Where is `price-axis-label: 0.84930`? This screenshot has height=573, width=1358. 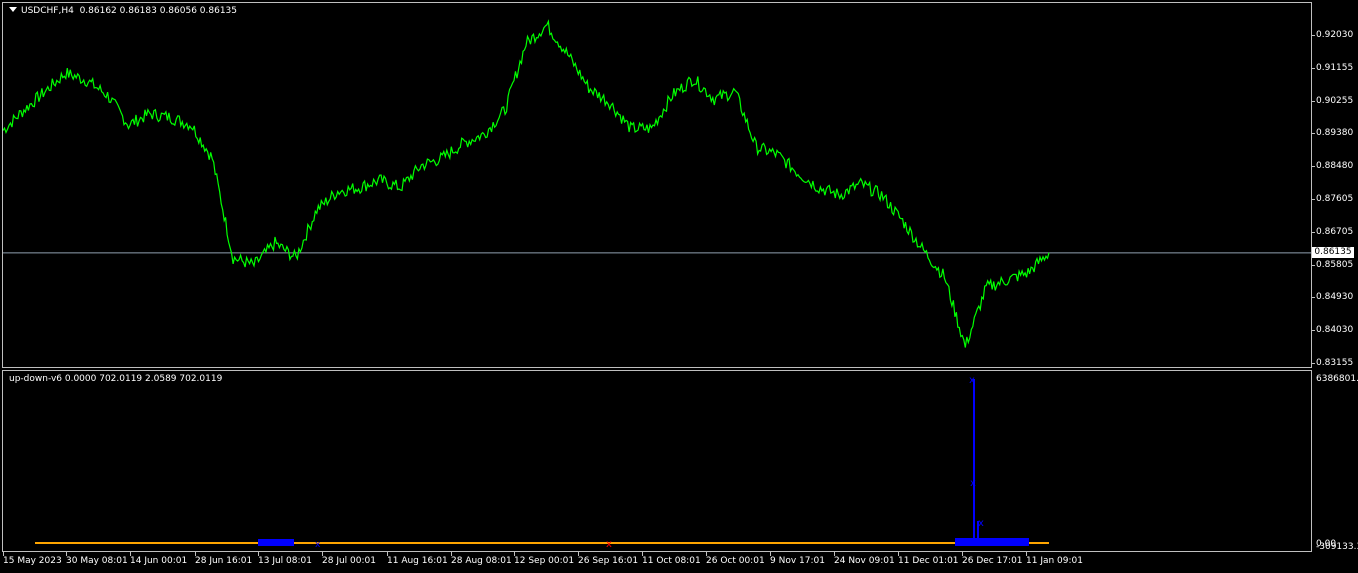
price-axis-label: 0.84930 is located at coordinates (1335, 297).